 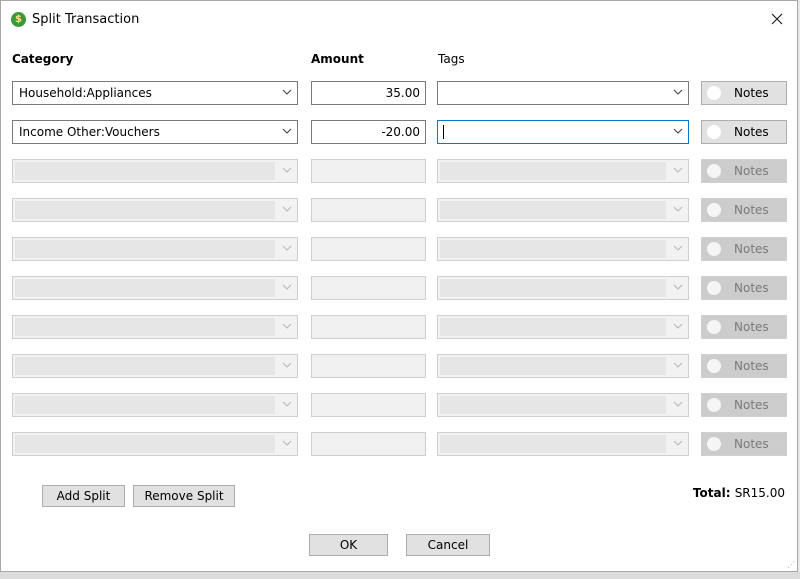 I want to click on category-value: Household:Appliances, so click(x=85, y=93).